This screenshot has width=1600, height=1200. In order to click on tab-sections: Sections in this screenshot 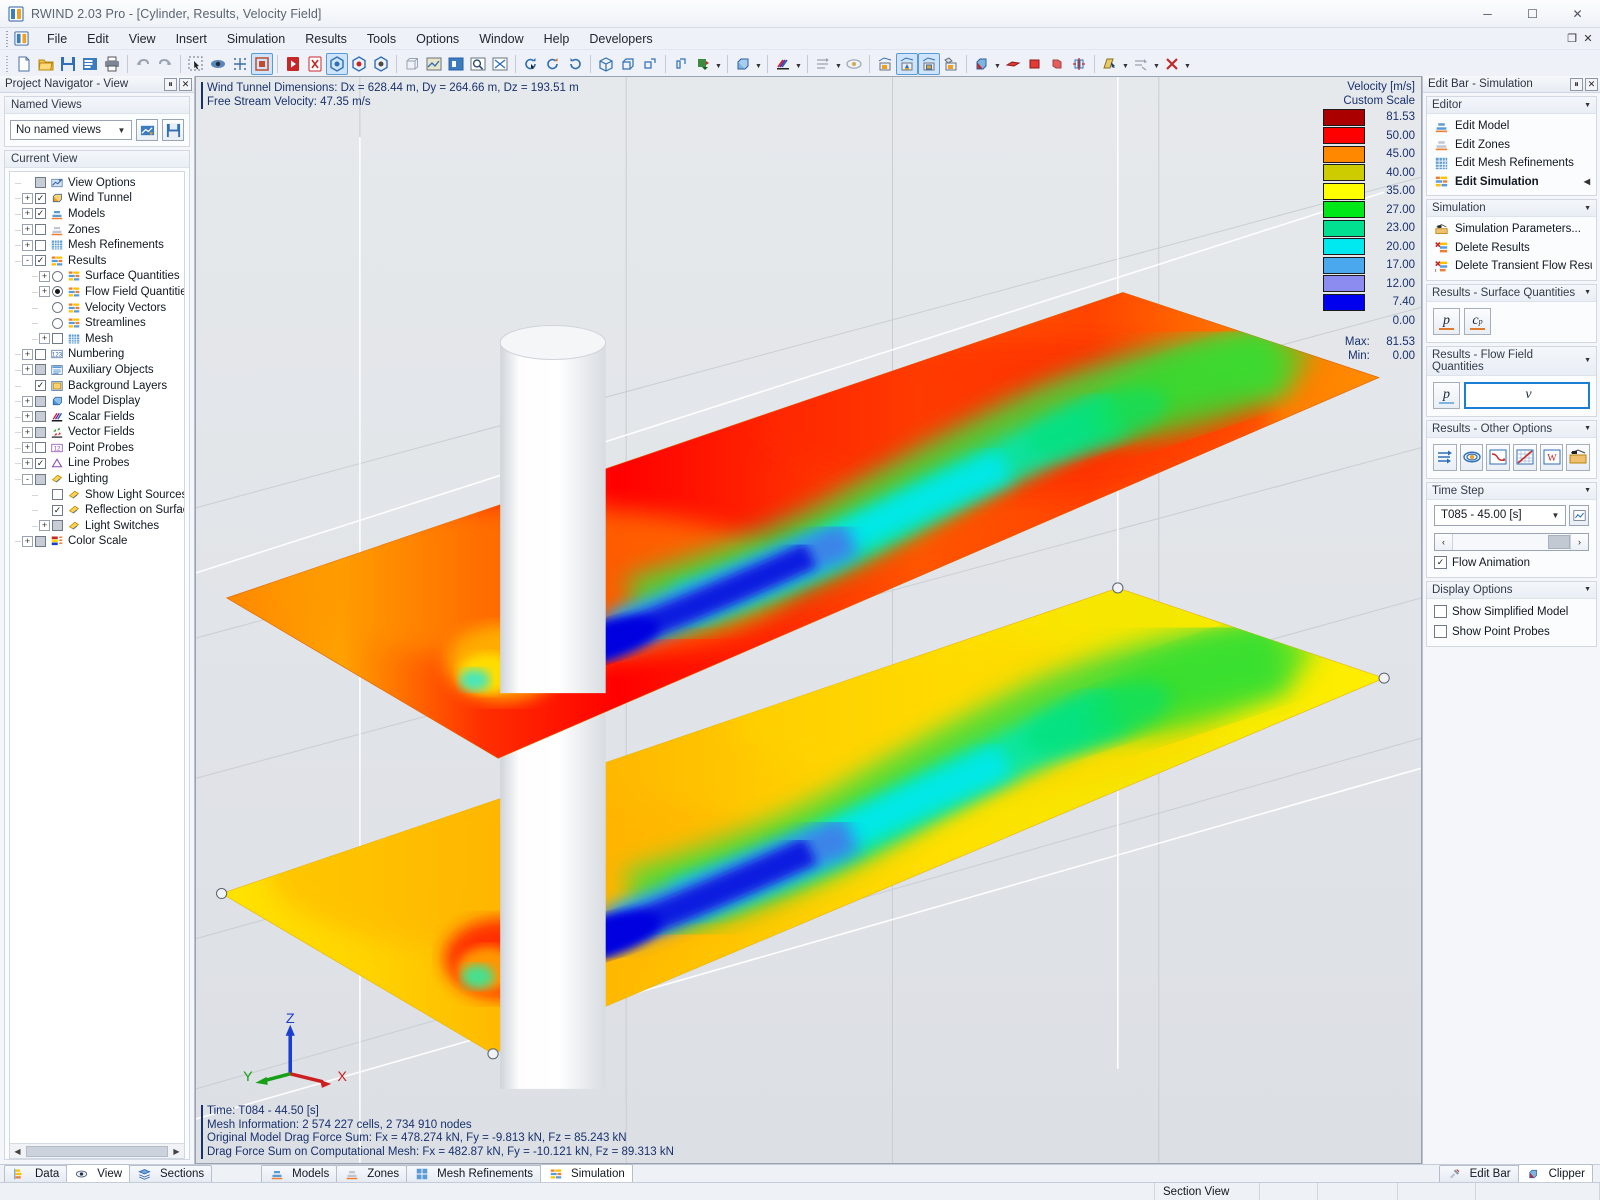, I will do `click(171, 1173)`.